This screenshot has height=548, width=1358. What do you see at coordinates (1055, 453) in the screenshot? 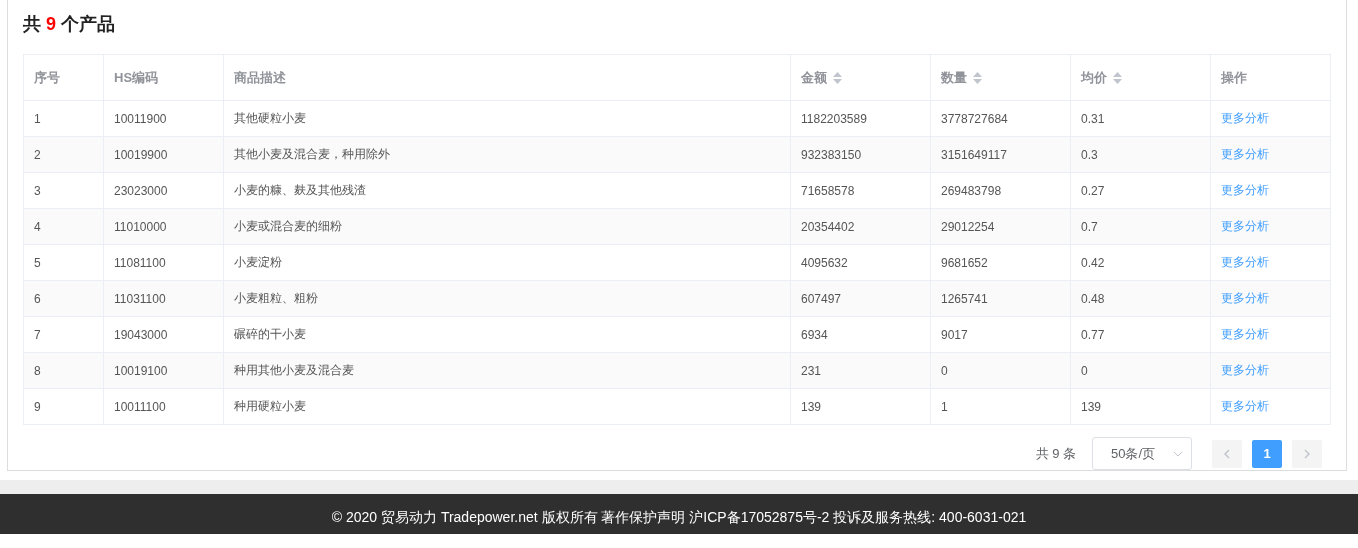
I see `total-count: 共 9 条` at bounding box center [1055, 453].